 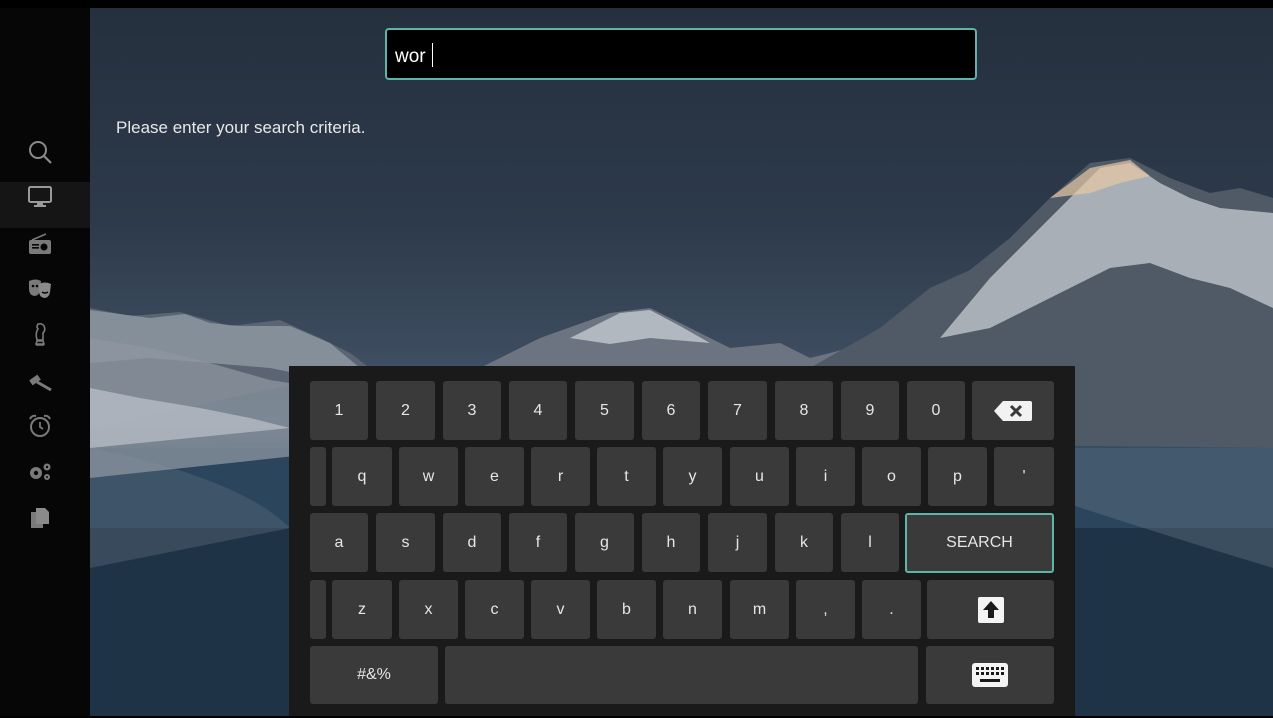 I want to click on top-band, so click(x=636, y=4).